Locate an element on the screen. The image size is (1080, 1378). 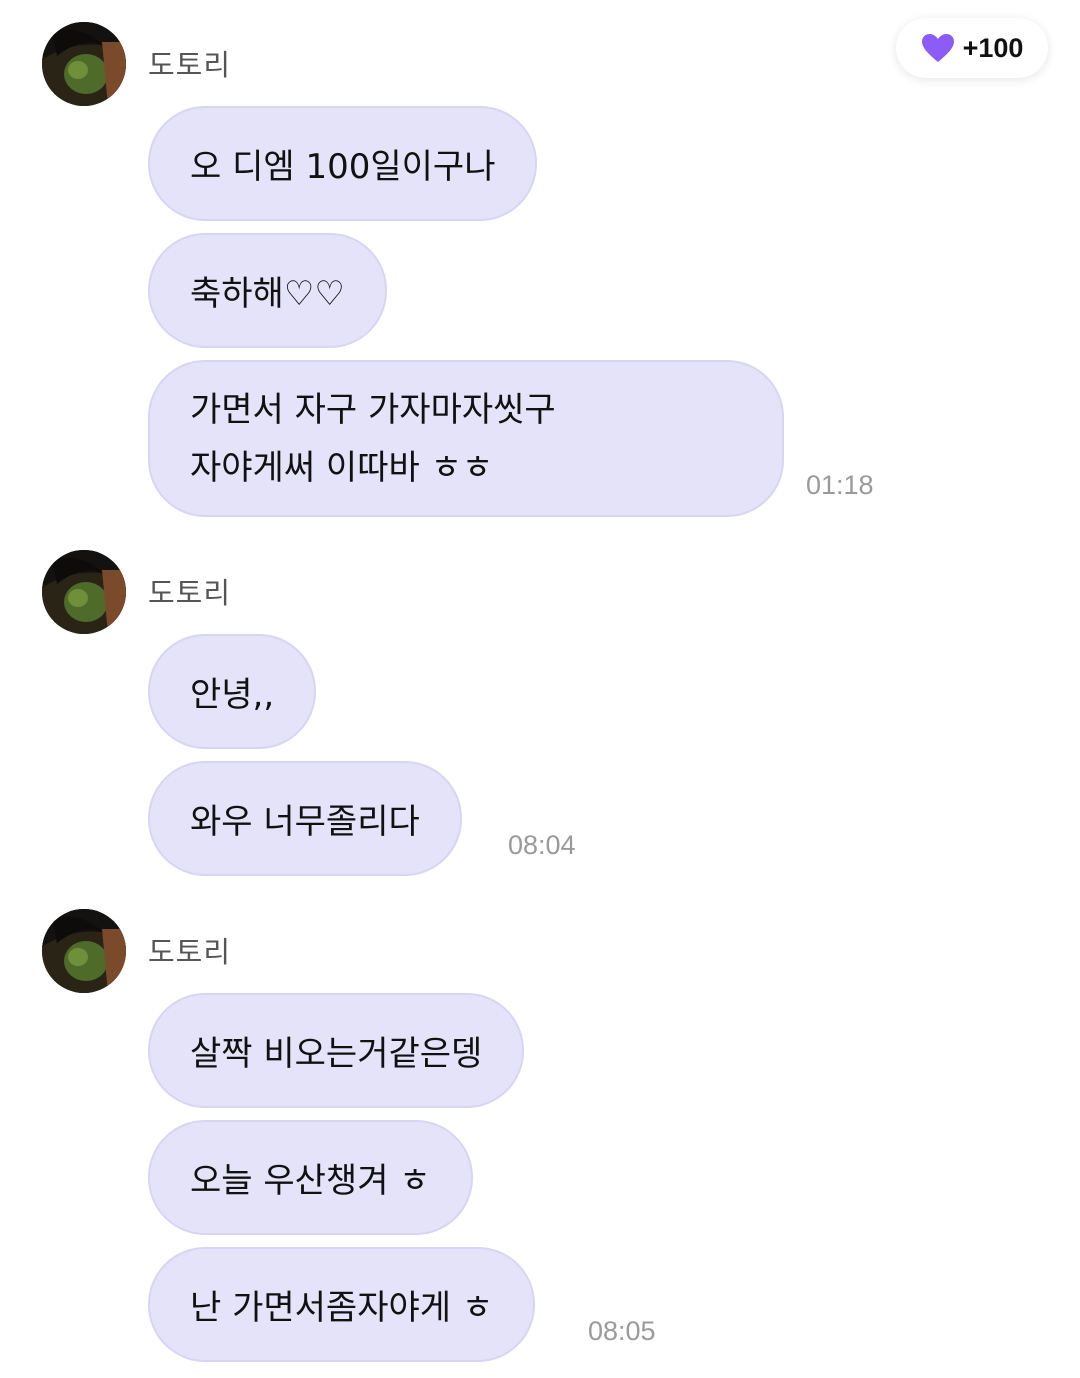
message-time: 08:05 is located at coordinates (622, 1331).